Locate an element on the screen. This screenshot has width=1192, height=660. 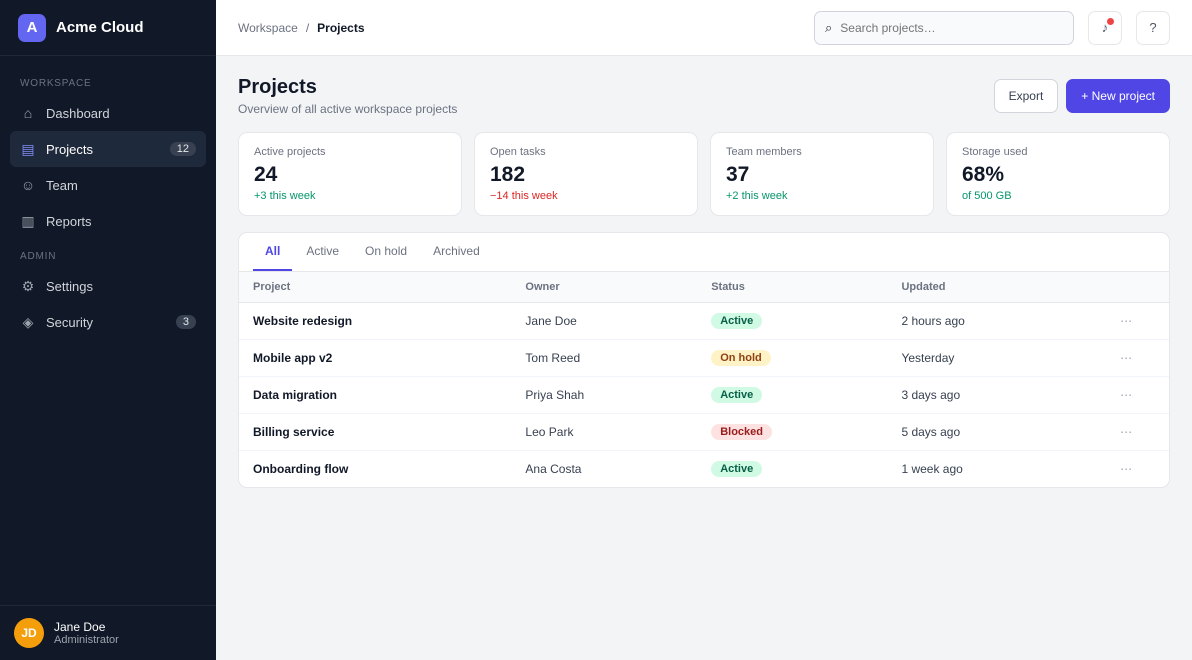
sidebar-item-label: Projects is located at coordinates (69, 149).